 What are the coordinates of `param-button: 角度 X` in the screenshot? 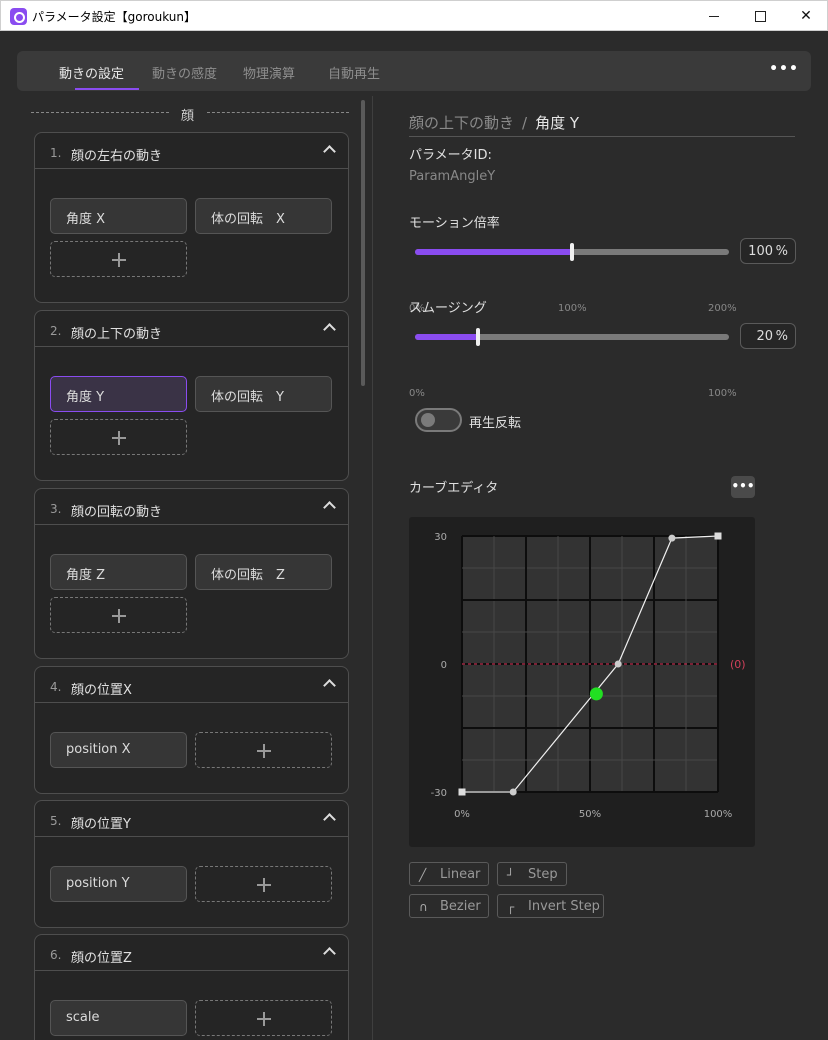 It's located at (118, 216).